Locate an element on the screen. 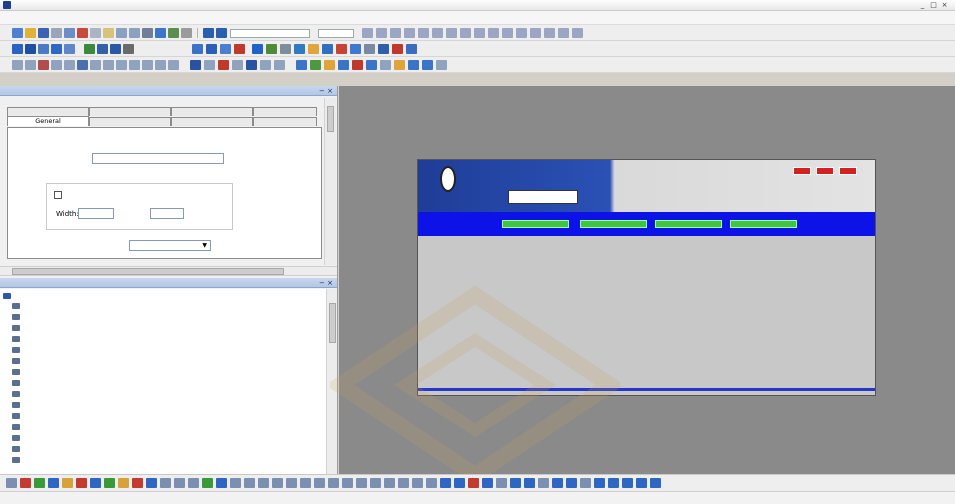  panel-close-button: − × is located at coordinates (324, 91).